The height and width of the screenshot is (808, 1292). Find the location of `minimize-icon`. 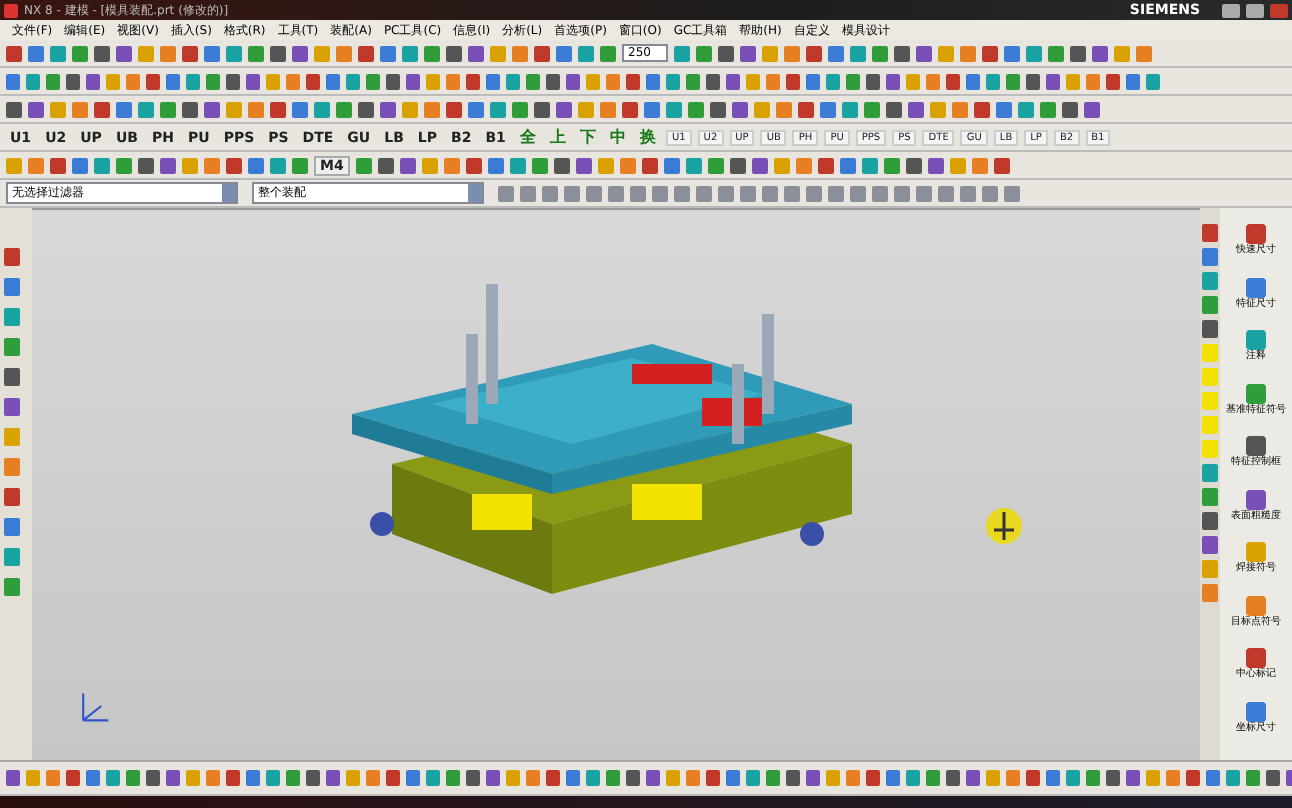

minimize-icon is located at coordinates (1231, 10).